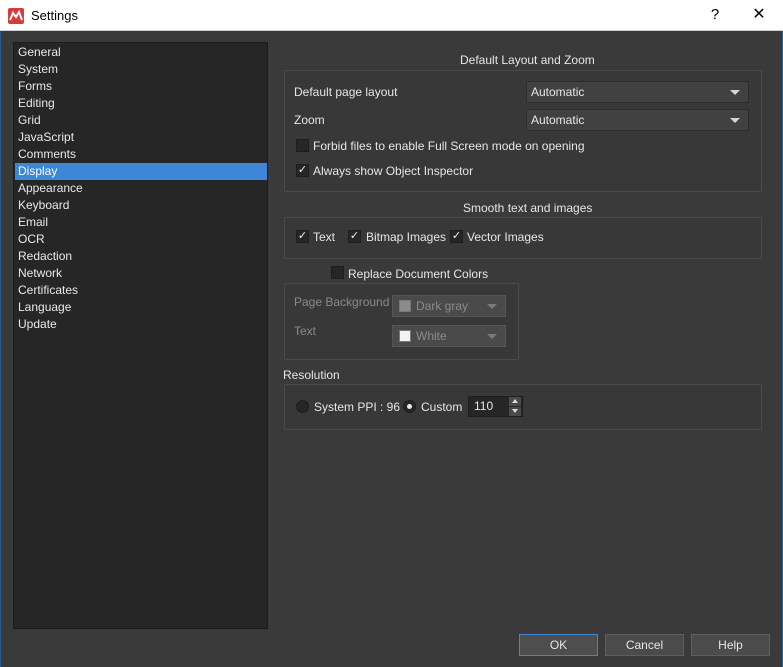  I want to click on smooth-title: Smooth text and images, so click(528, 208).